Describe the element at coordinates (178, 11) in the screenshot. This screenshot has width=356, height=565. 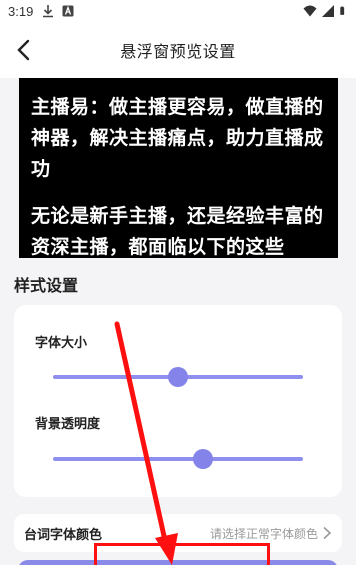
I see `status-bar: 3:19` at that location.